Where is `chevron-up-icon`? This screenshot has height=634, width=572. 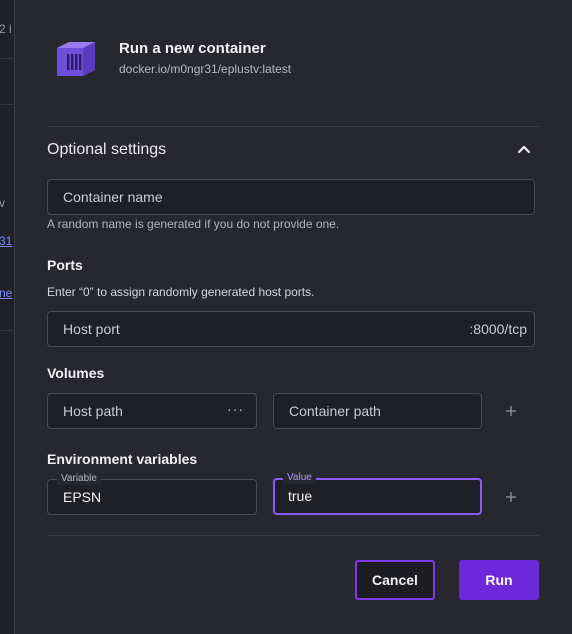 chevron-up-icon is located at coordinates (524, 149).